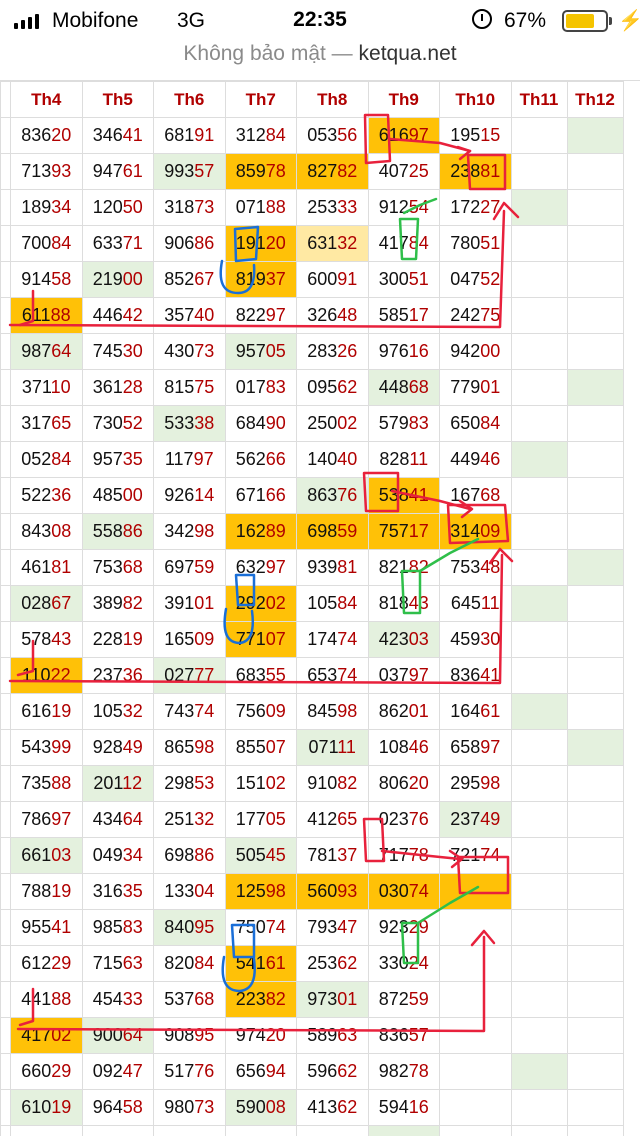 Image resolution: width=640 pixels, height=1136 pixels. Describe the element at coordinates (332, 1130) in the screenshot. I see `result-cell: 89773` at that location.